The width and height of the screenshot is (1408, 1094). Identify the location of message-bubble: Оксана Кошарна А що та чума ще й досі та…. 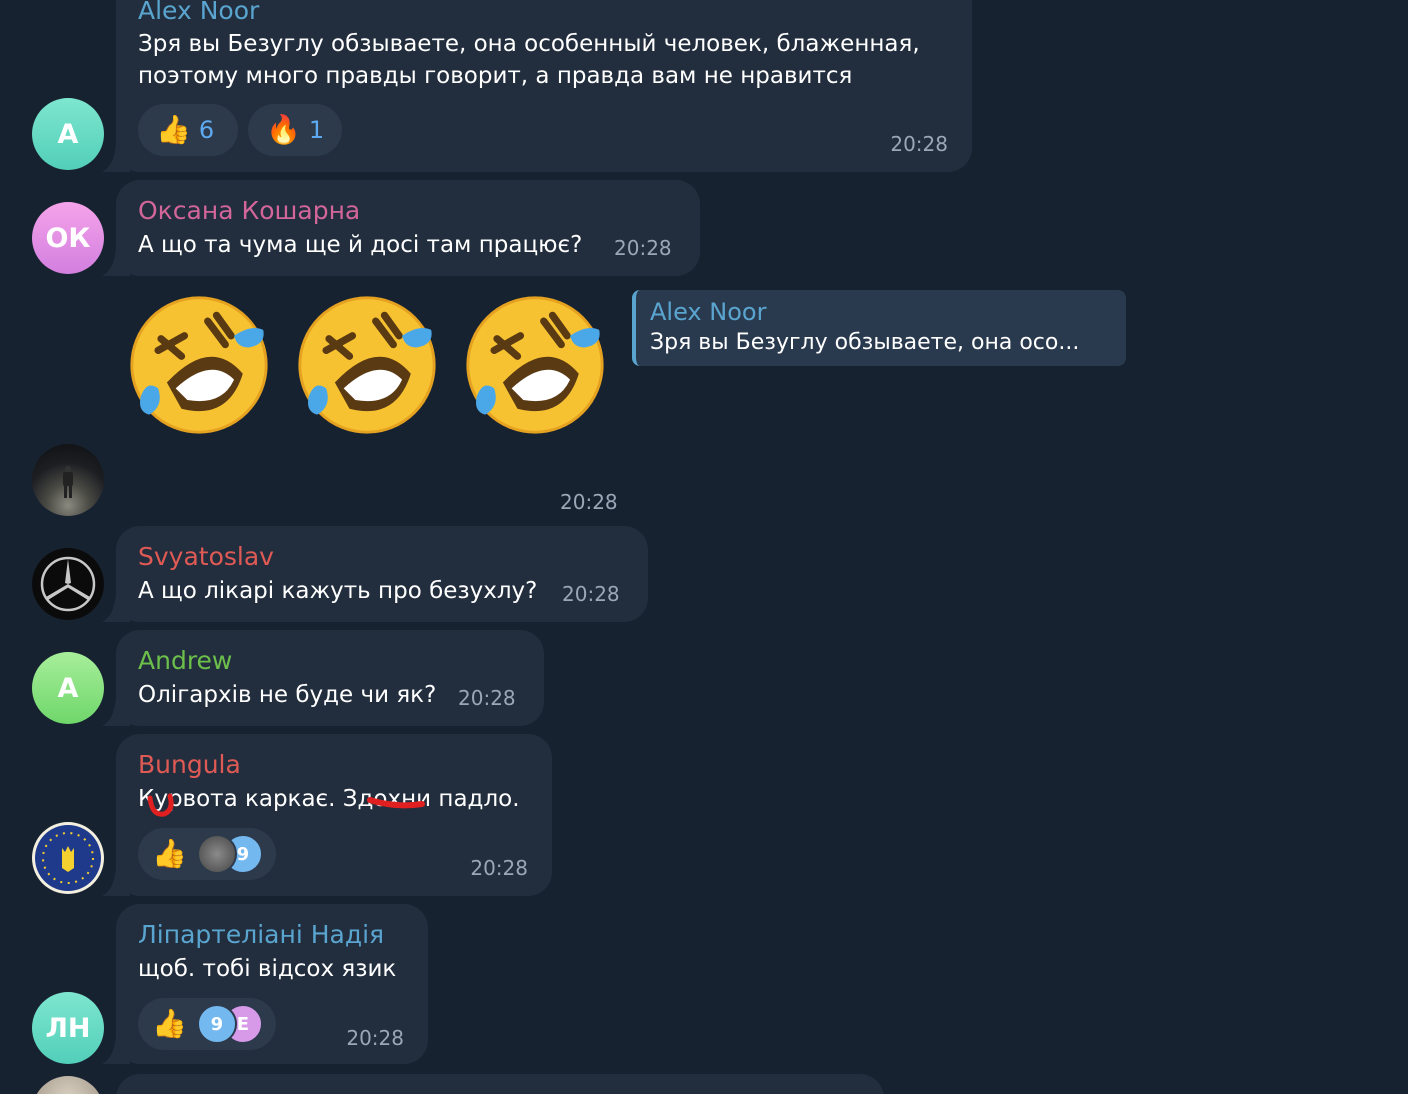
(408, 228).